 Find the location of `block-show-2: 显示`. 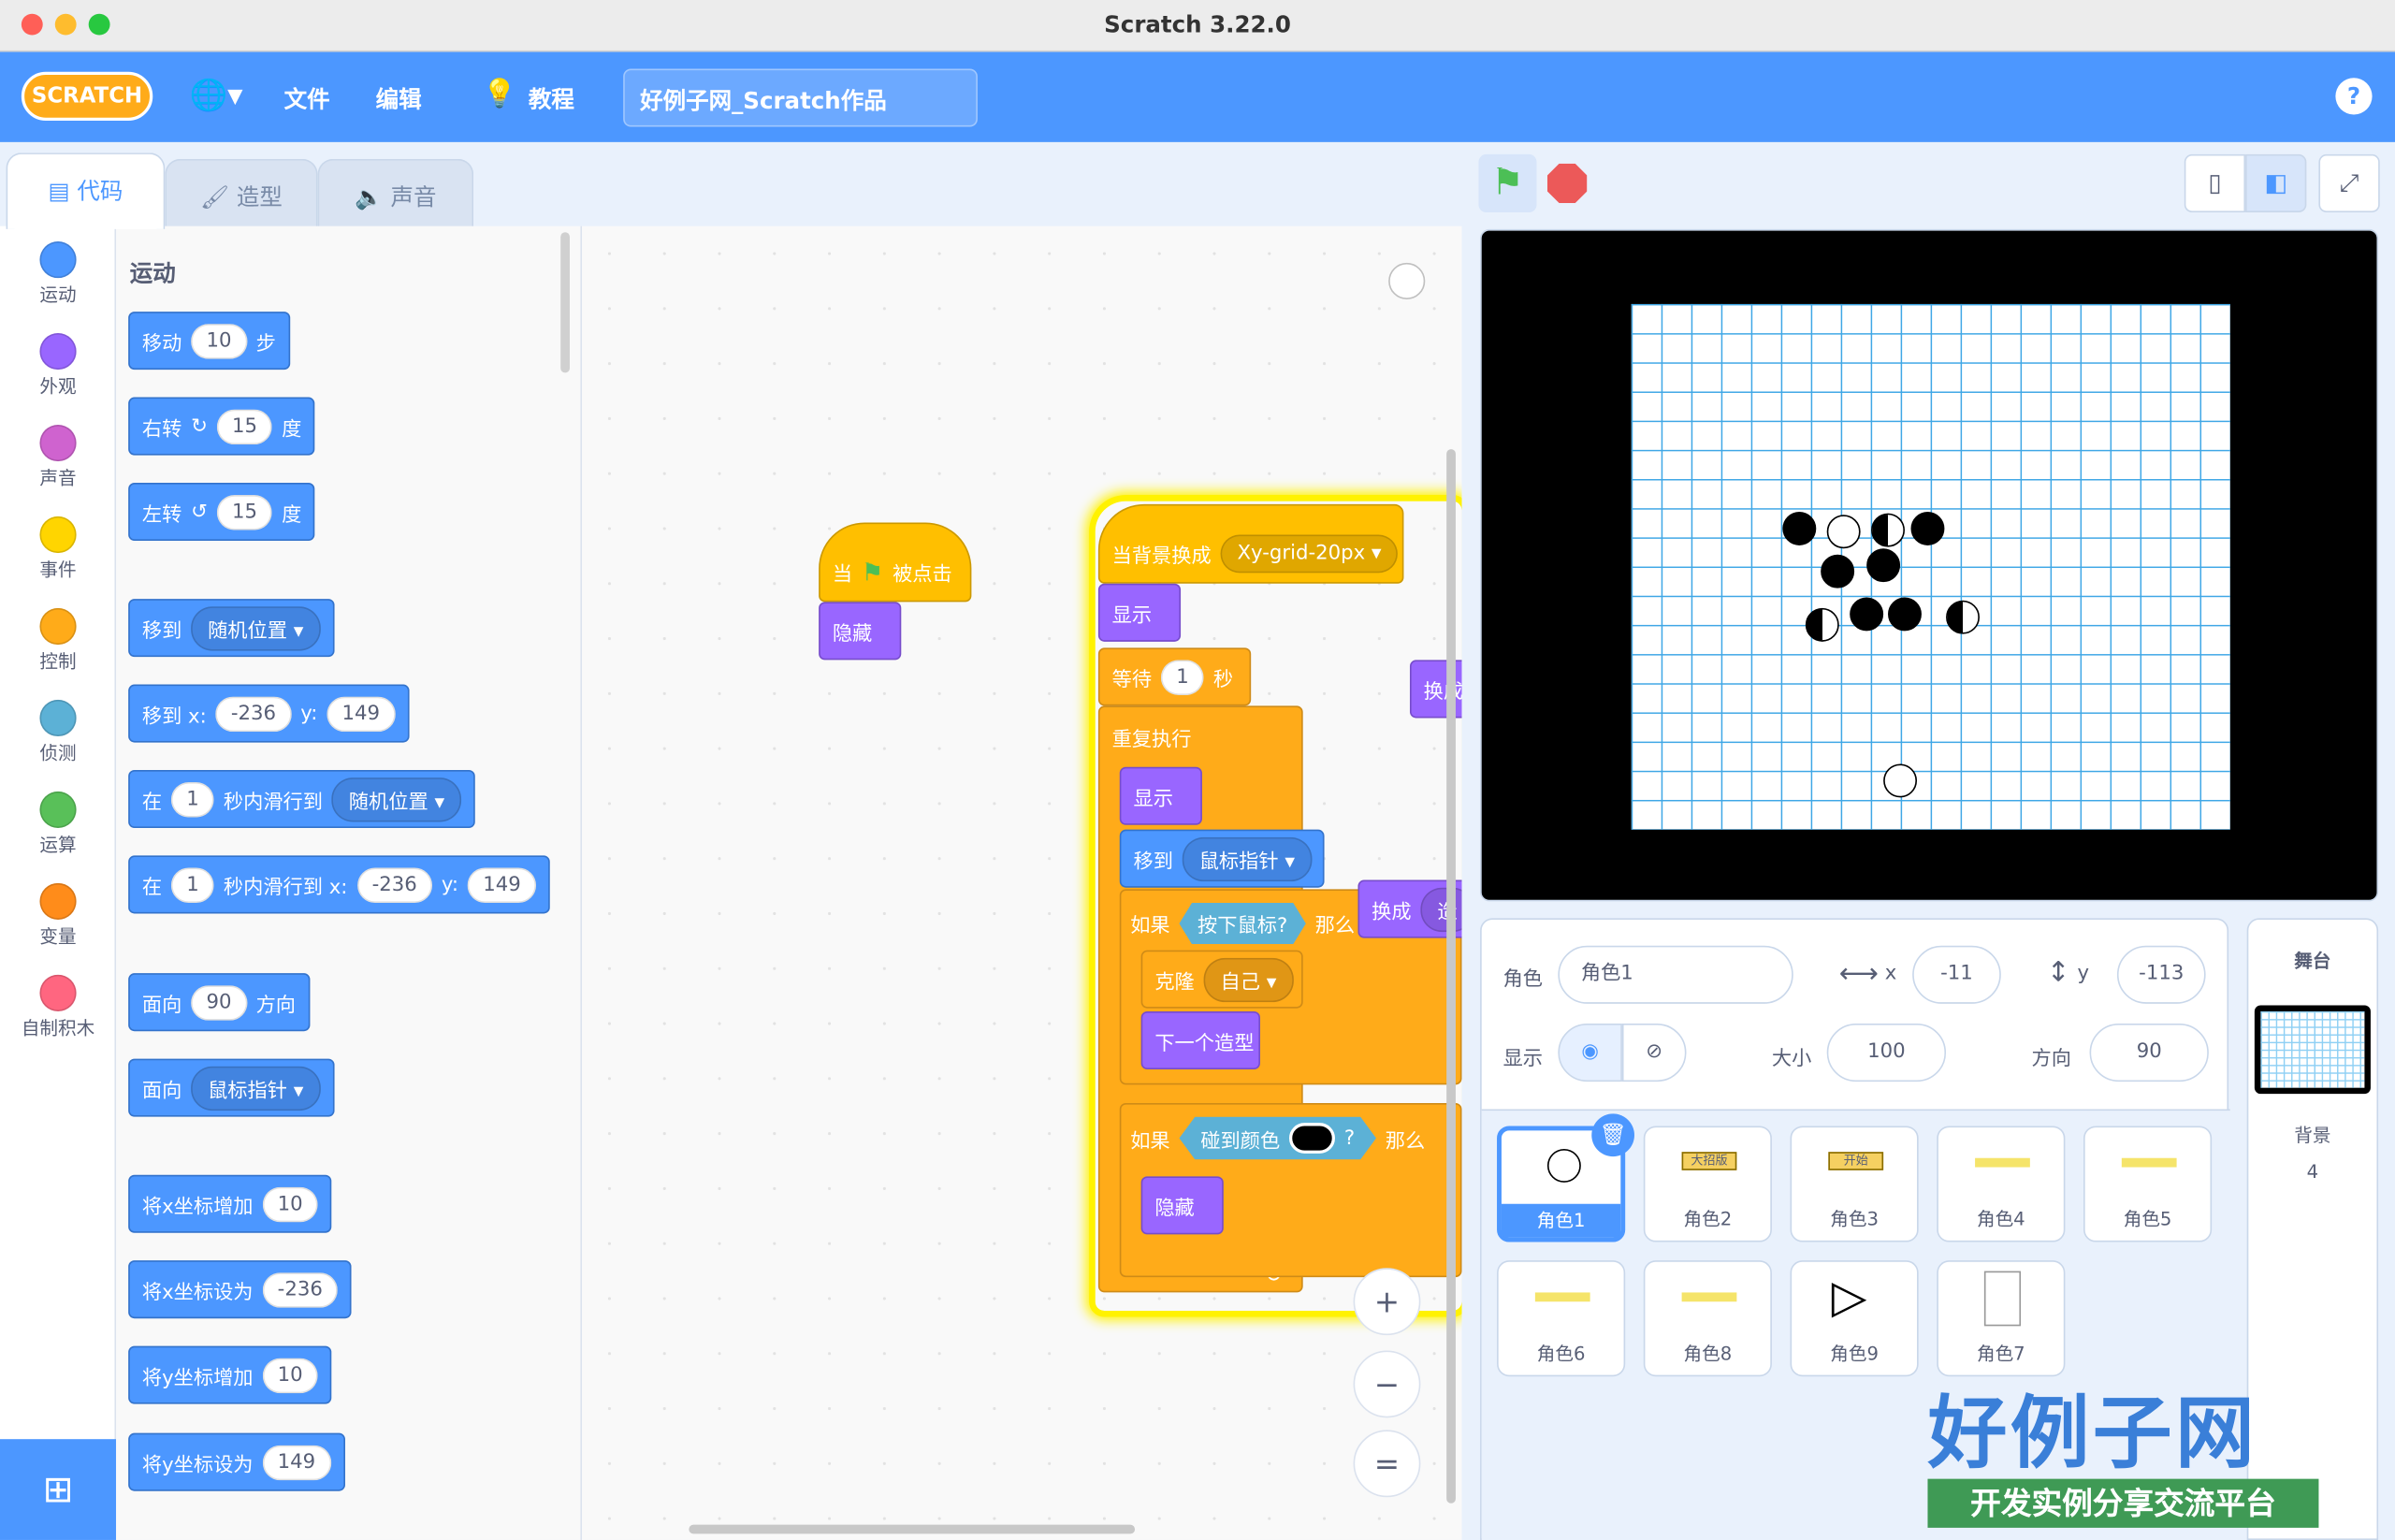

block-show-2: 显示 is located at coordinates (1160, 796).